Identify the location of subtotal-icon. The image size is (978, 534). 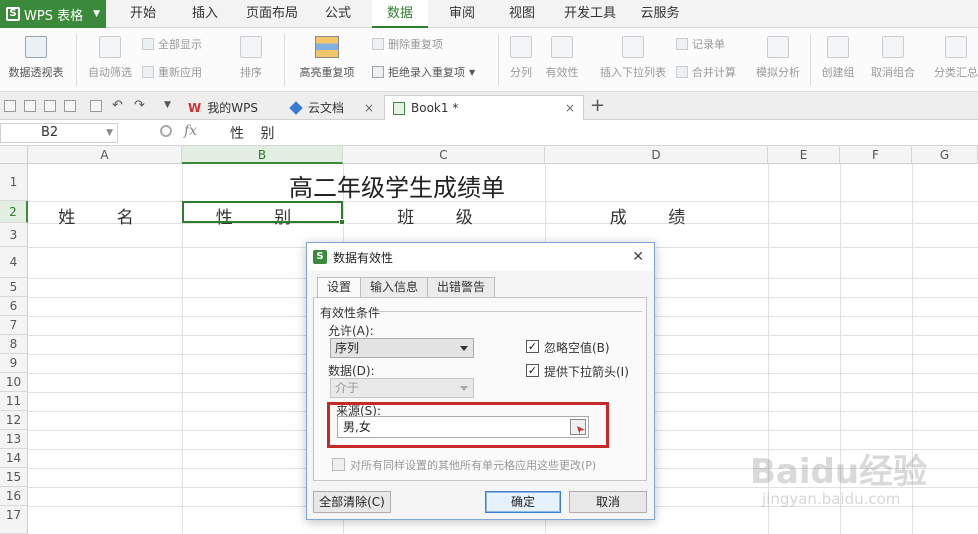
(956, 47).